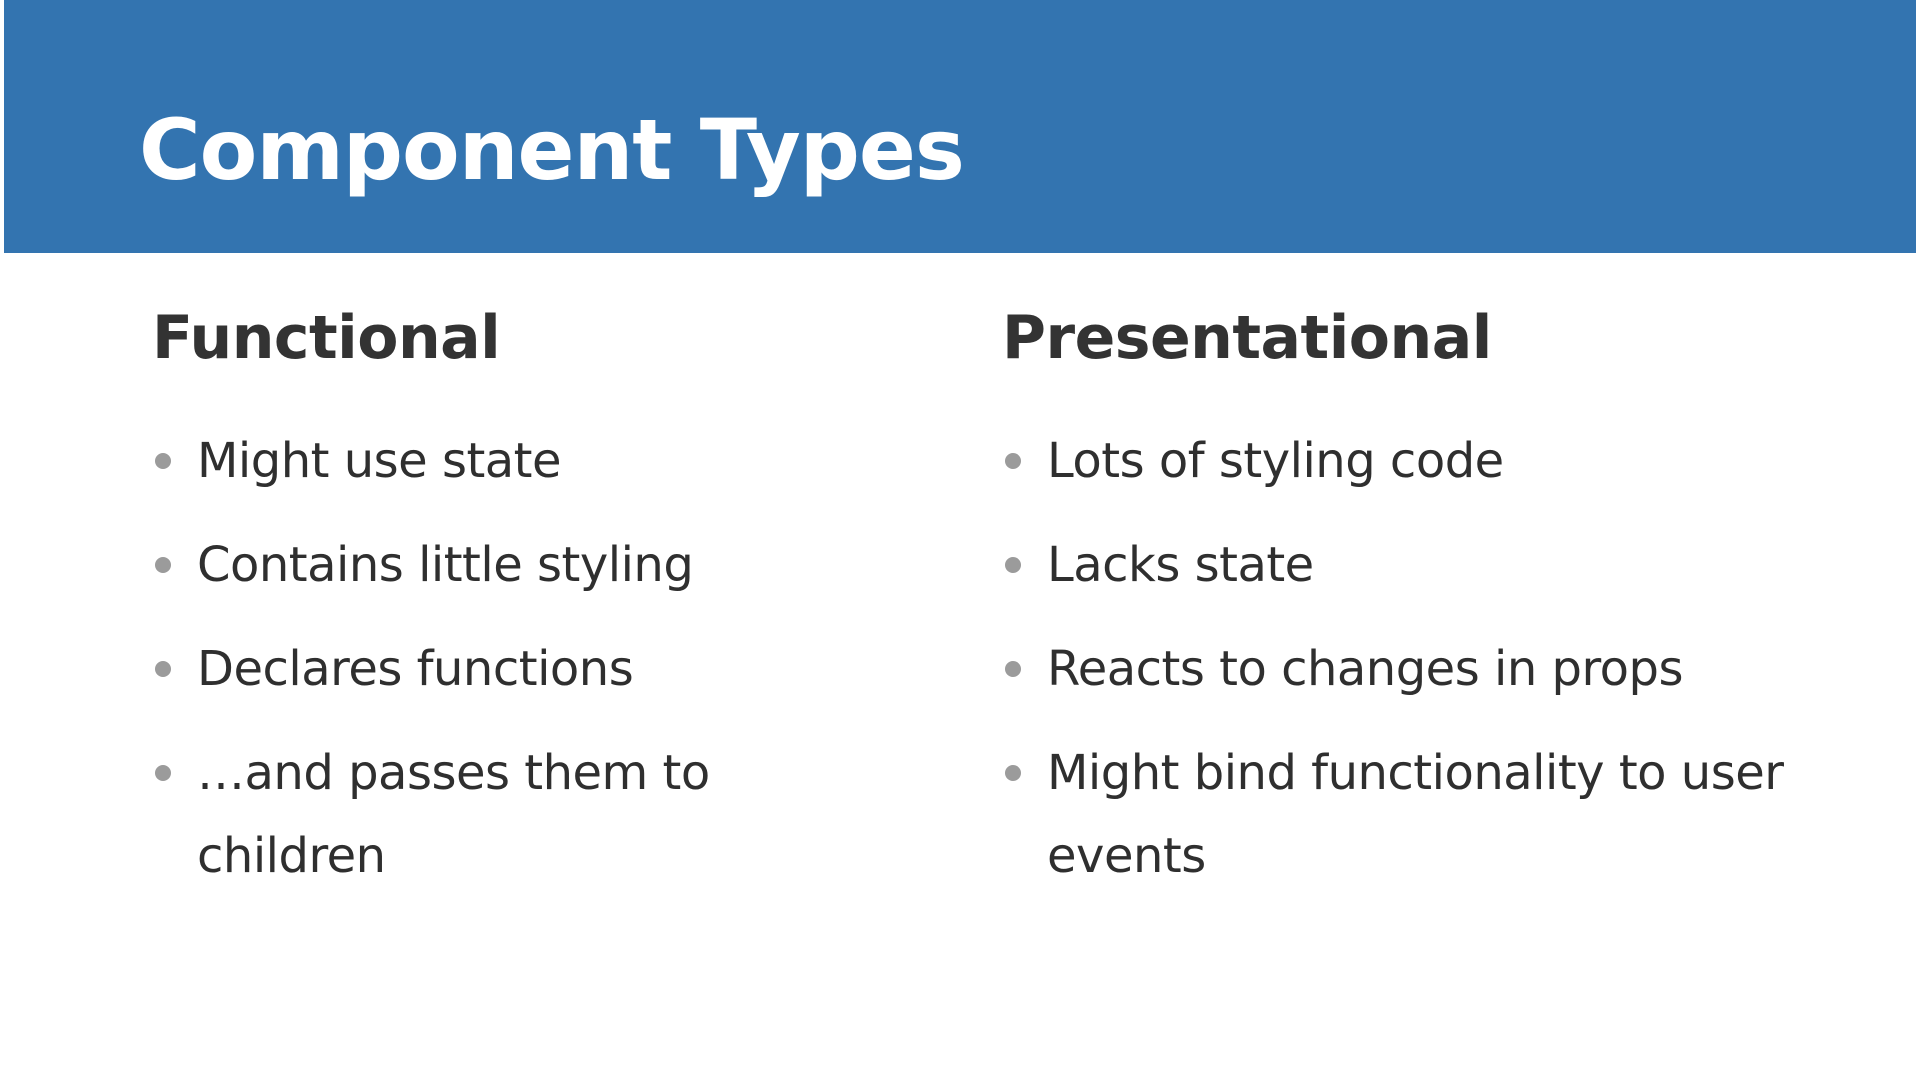 This screenshot has height=1080, width=1920. I want to click on presentational-heading: Presentational, so click(1247, 338).